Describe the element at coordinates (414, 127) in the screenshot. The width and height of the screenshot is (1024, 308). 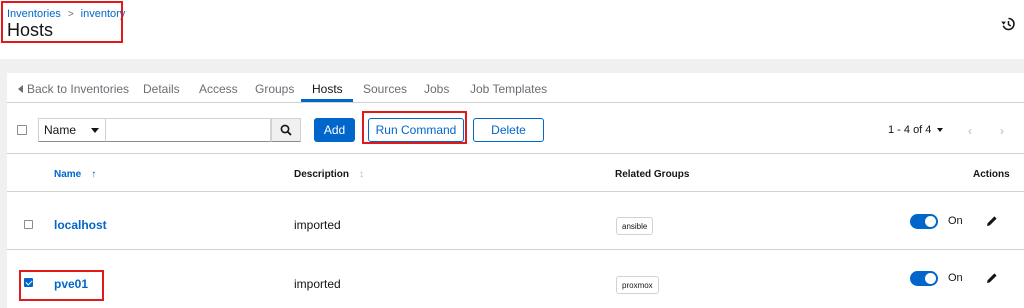
I see `highlight-box-run-command` at that location.